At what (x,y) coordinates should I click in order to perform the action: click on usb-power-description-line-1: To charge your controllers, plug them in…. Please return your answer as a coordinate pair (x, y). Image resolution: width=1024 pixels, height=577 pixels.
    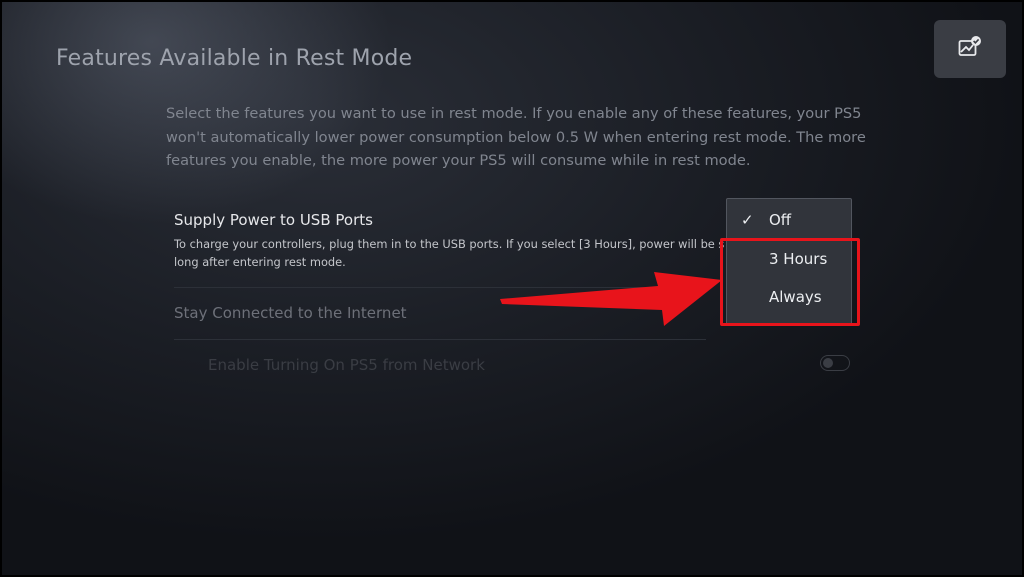
    Looking at the image, I should click on (449, 244).